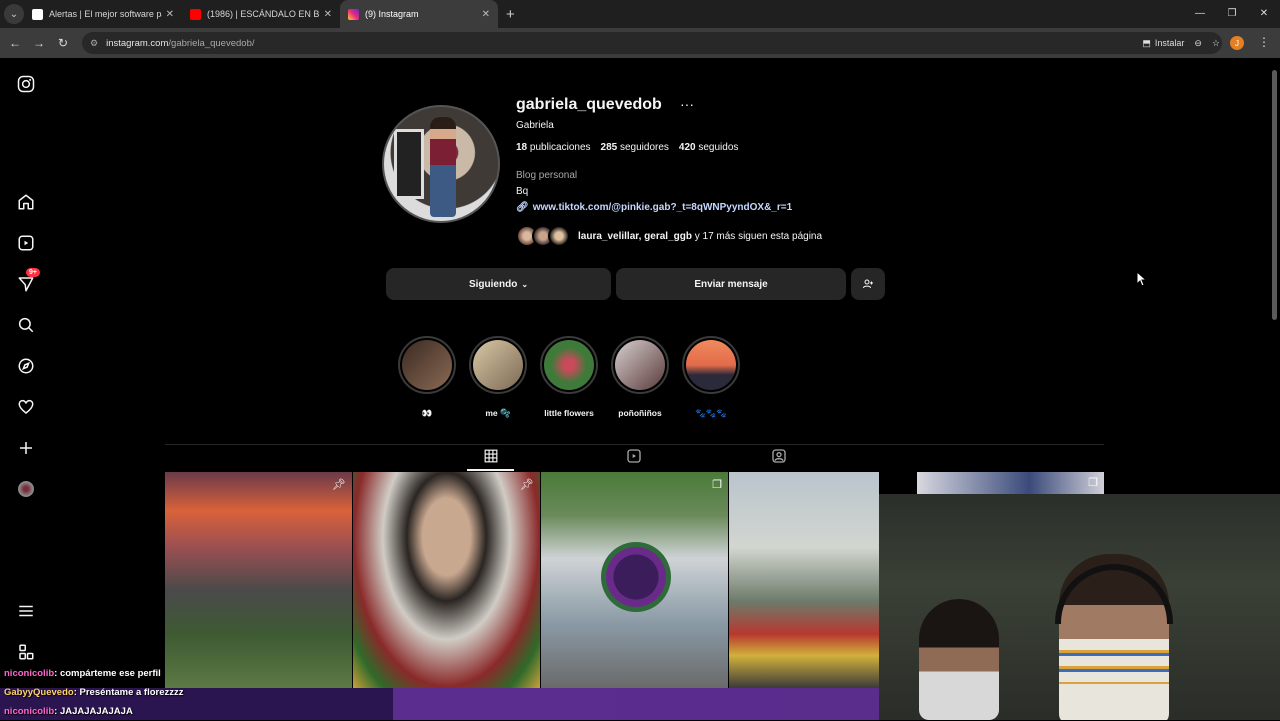 This screenshot has width=1280, height=721. I want to click on scroll-thumb, so click(1274, 195).